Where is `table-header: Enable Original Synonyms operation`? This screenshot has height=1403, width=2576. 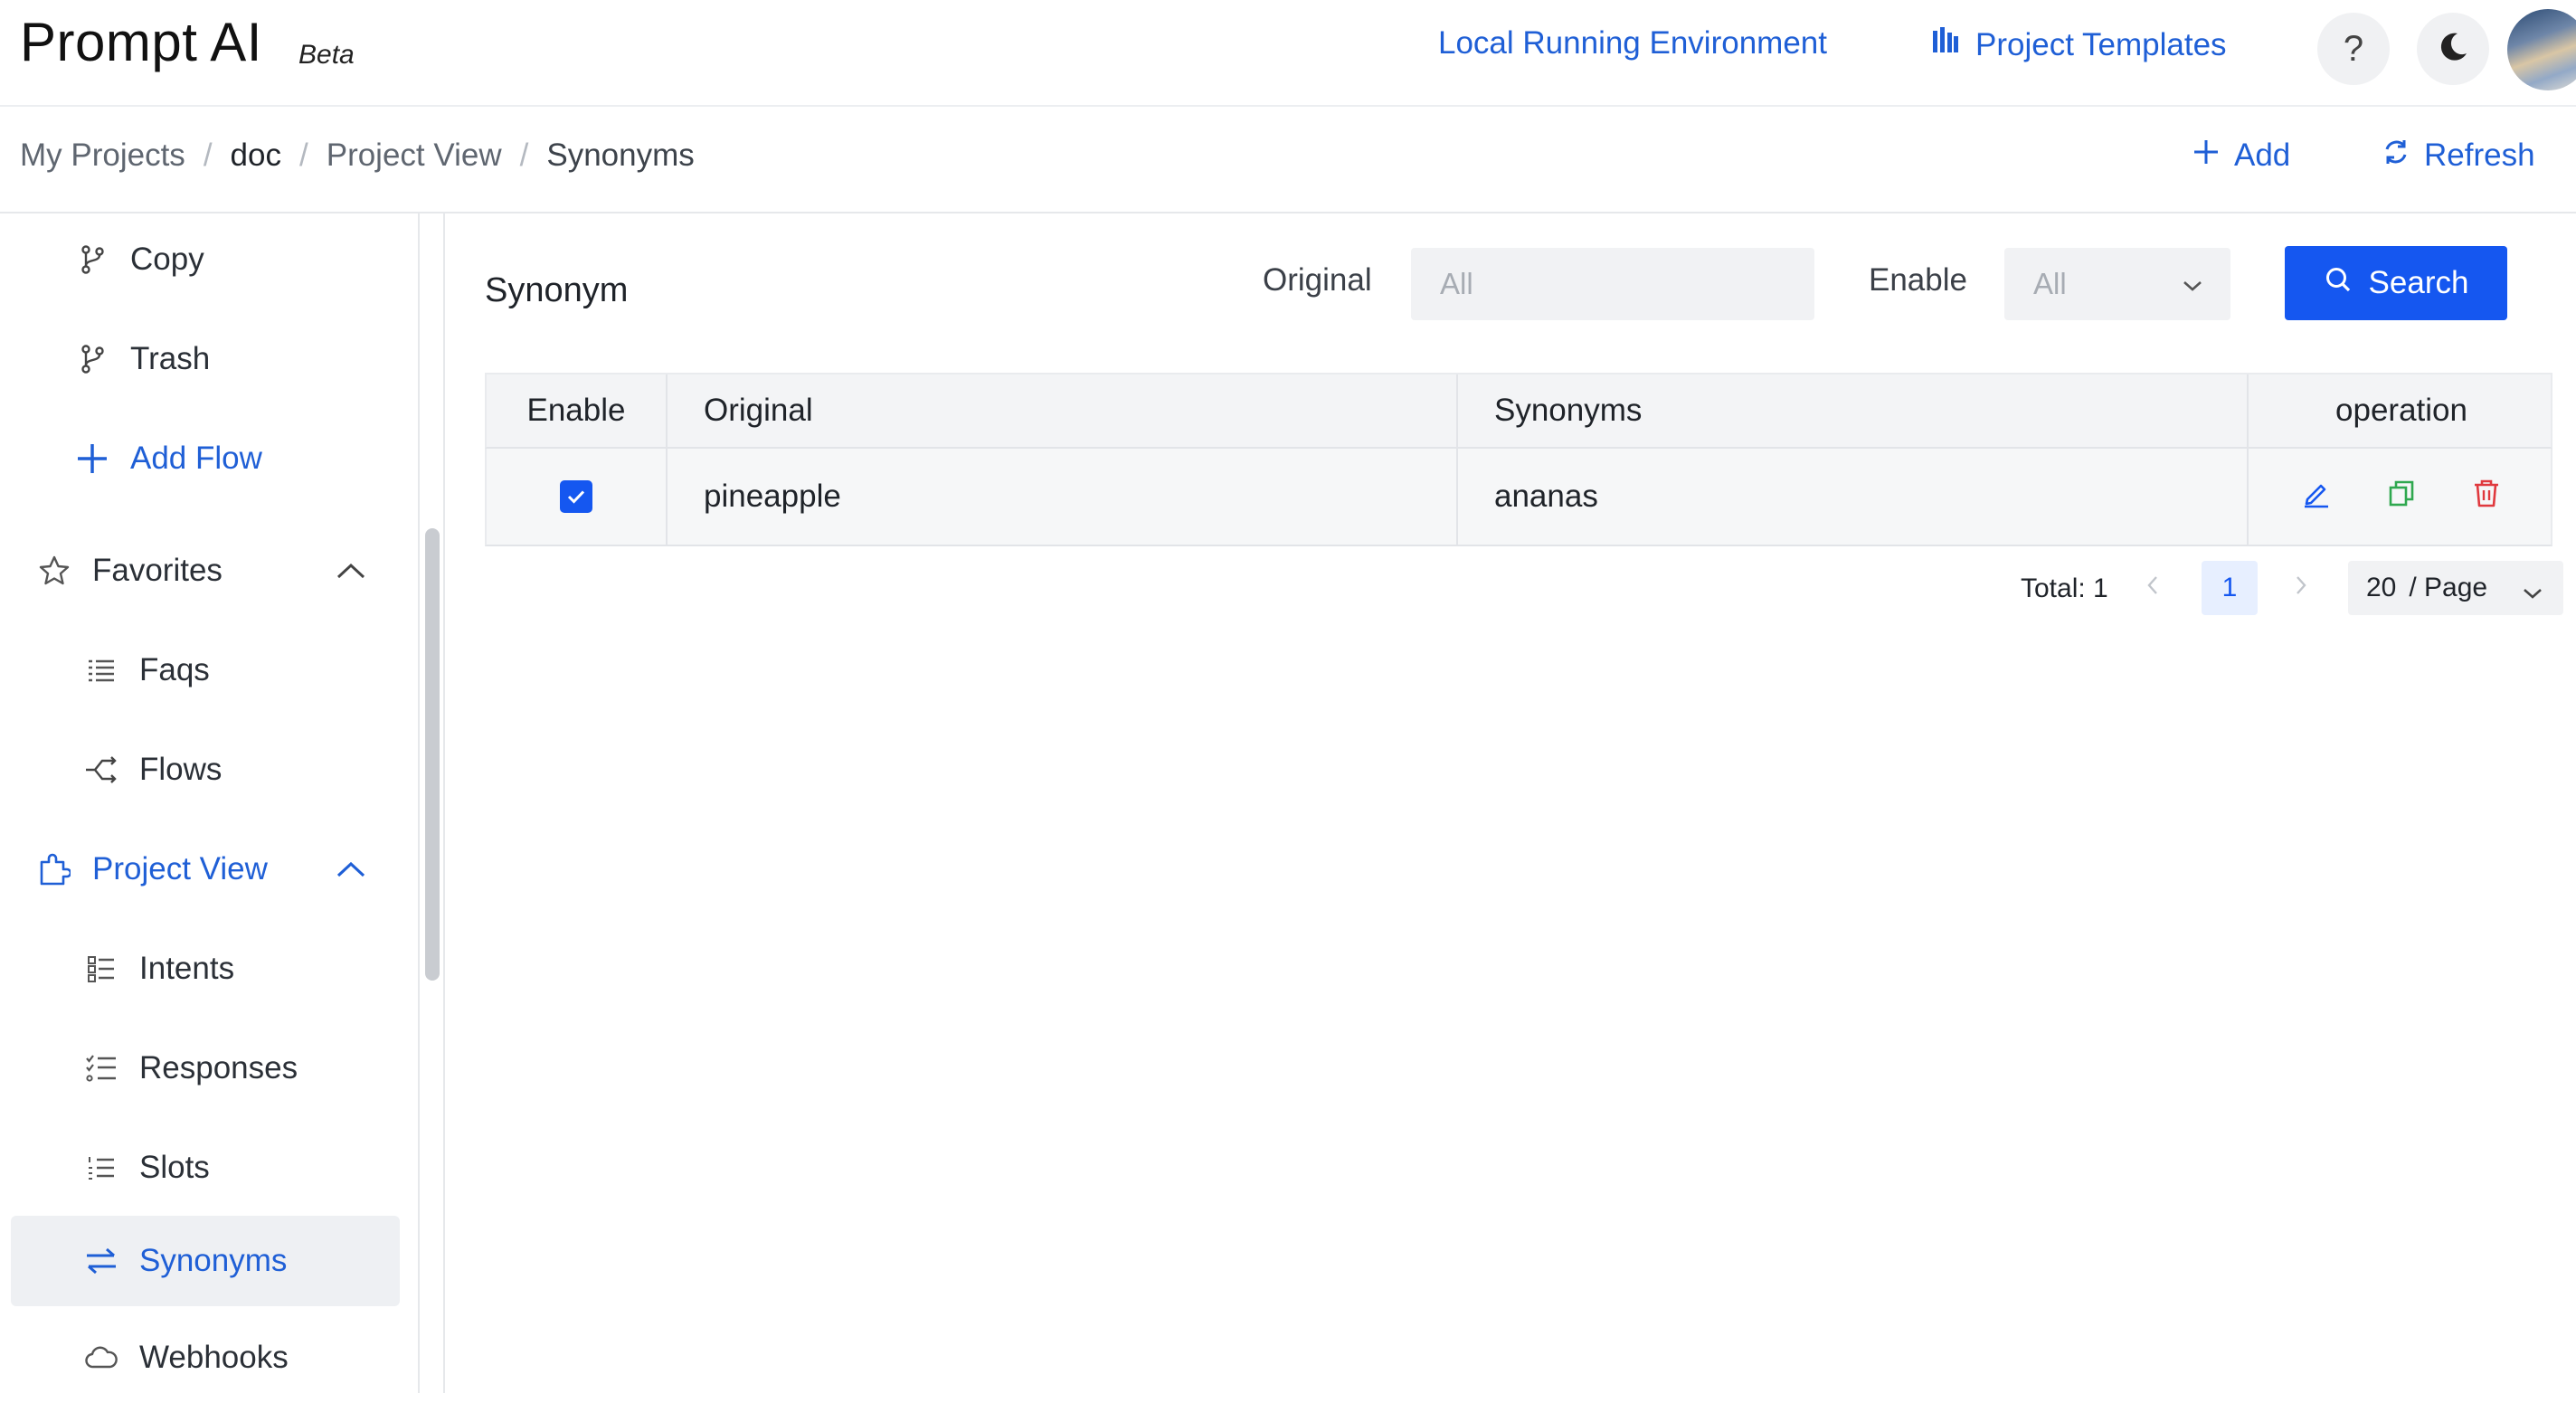
table-header: Enable Original Synonyms operation is located at coordinates (1519, 411).